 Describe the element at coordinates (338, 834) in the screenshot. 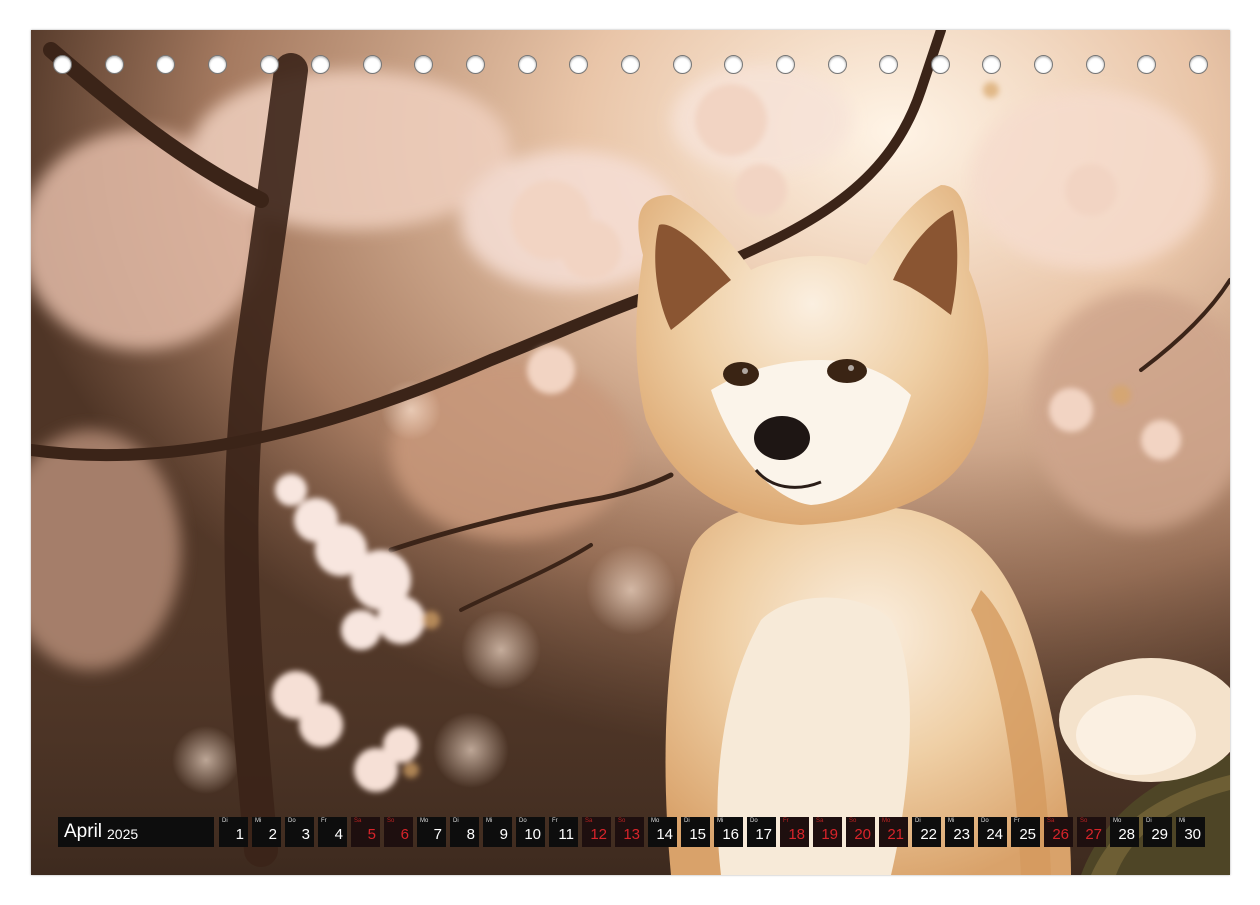

I see `day-number: 4` at that location.